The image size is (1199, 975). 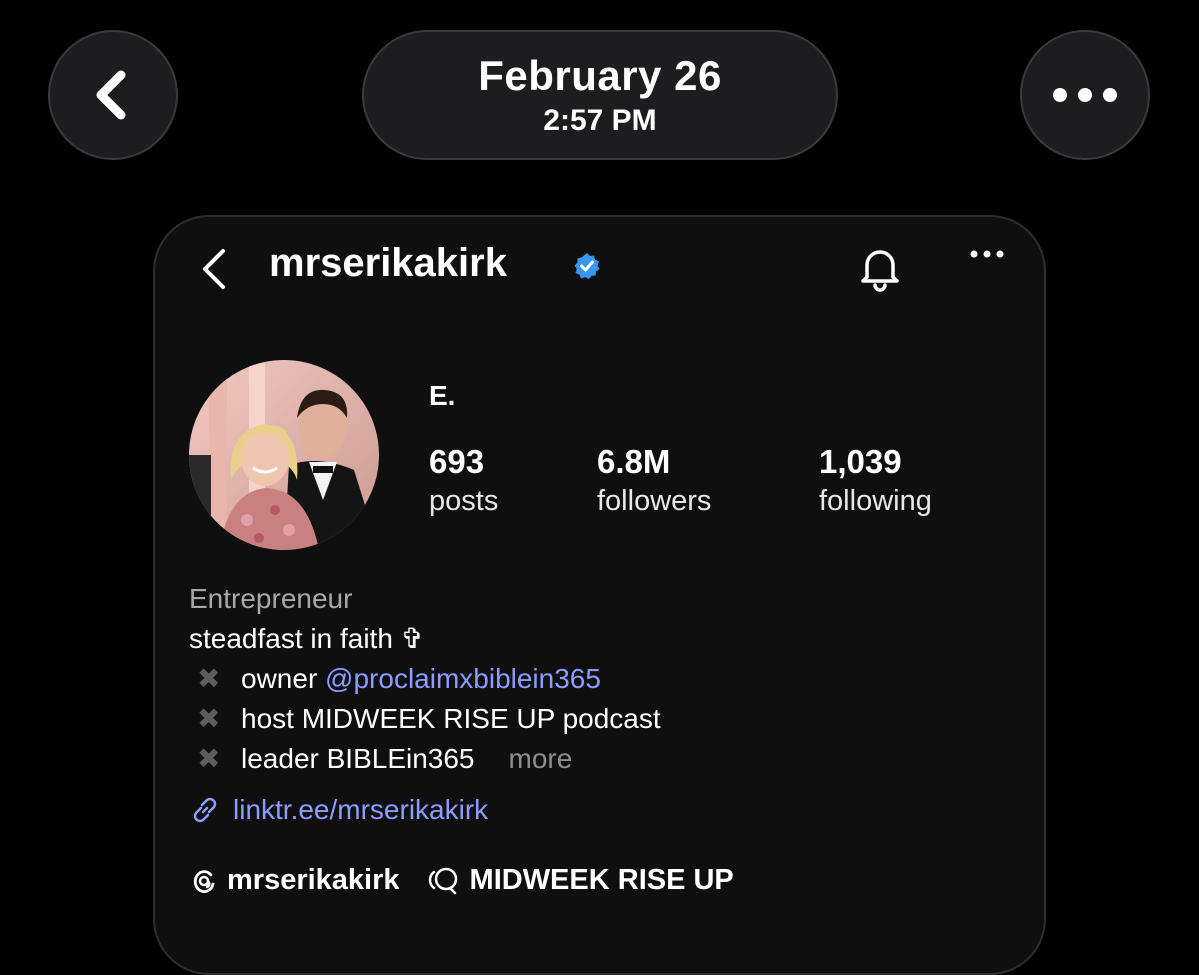 I want to click on date-time-pill: February 26 2:57 PM, so click(x=600, y=95).